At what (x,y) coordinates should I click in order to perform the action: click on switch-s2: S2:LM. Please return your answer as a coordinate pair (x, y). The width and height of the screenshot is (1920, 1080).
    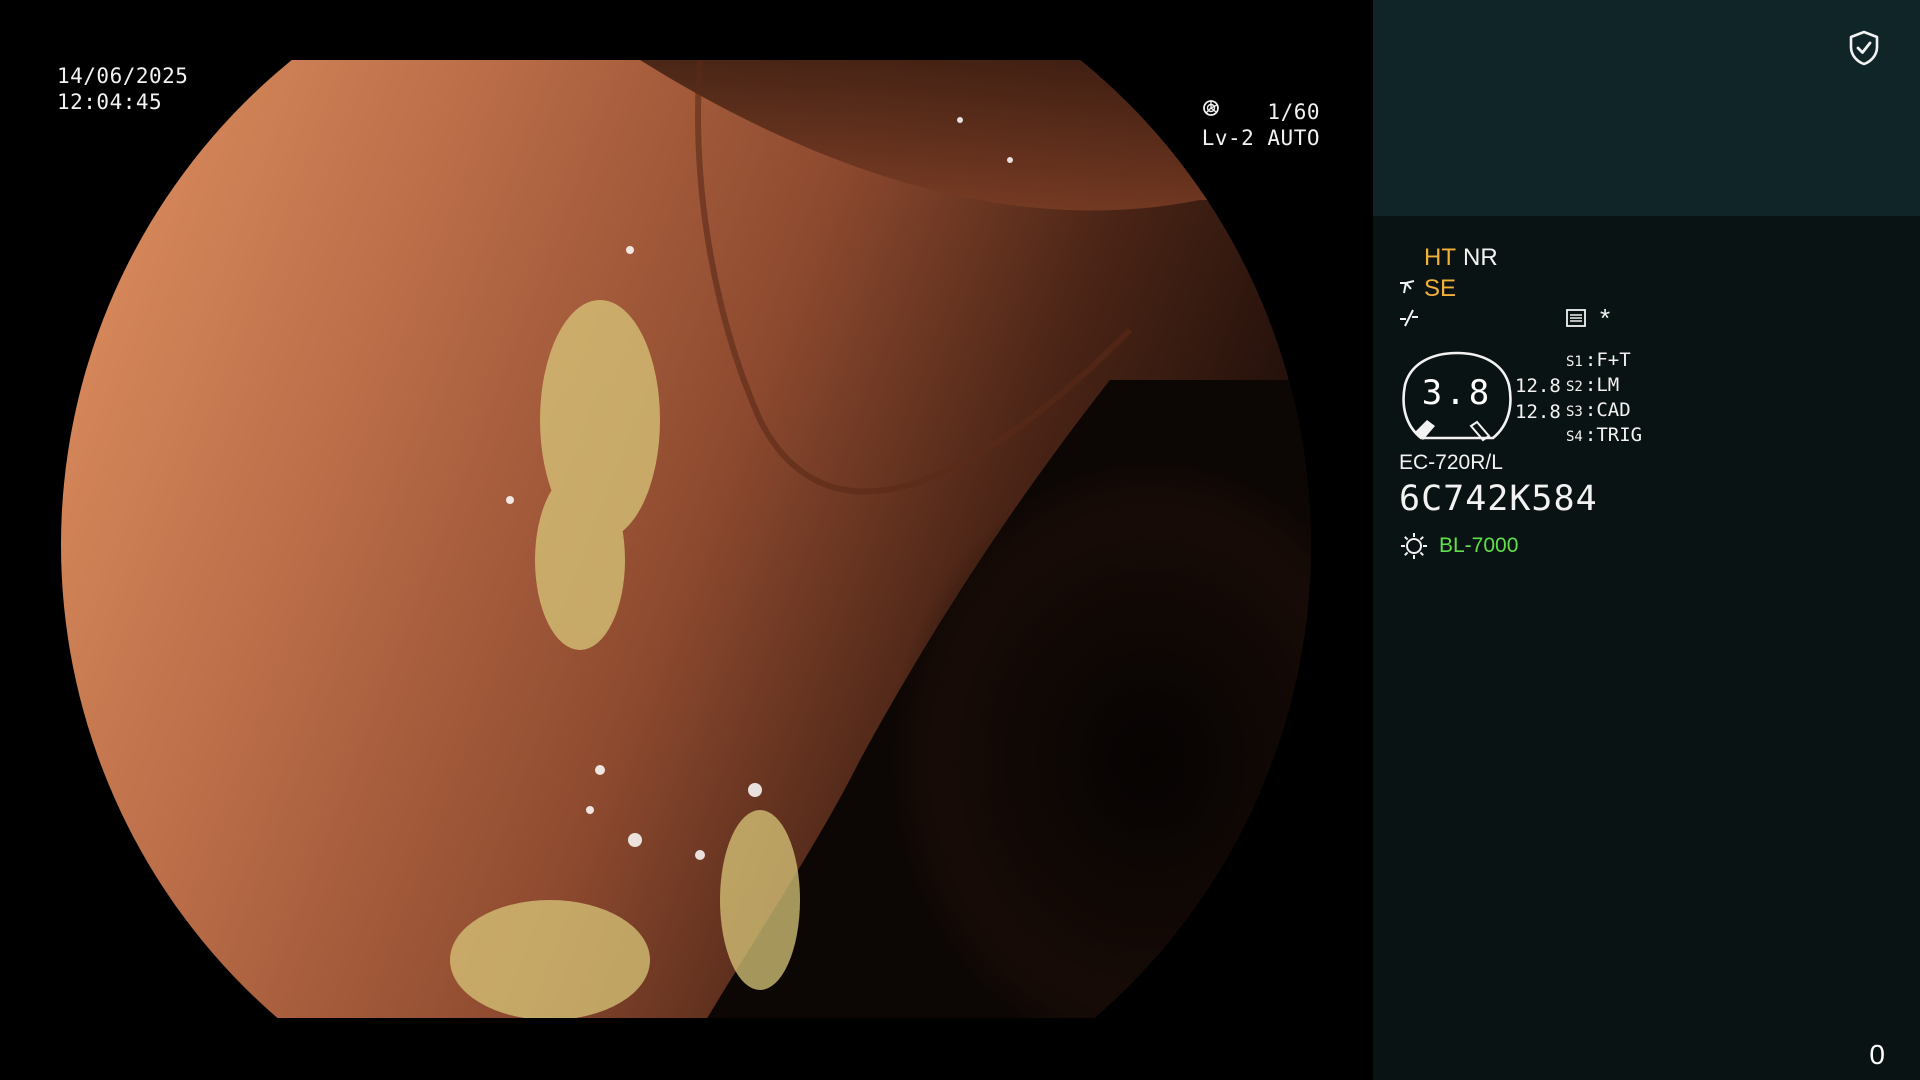
    Looking at the image, I should click on (1593, 385).